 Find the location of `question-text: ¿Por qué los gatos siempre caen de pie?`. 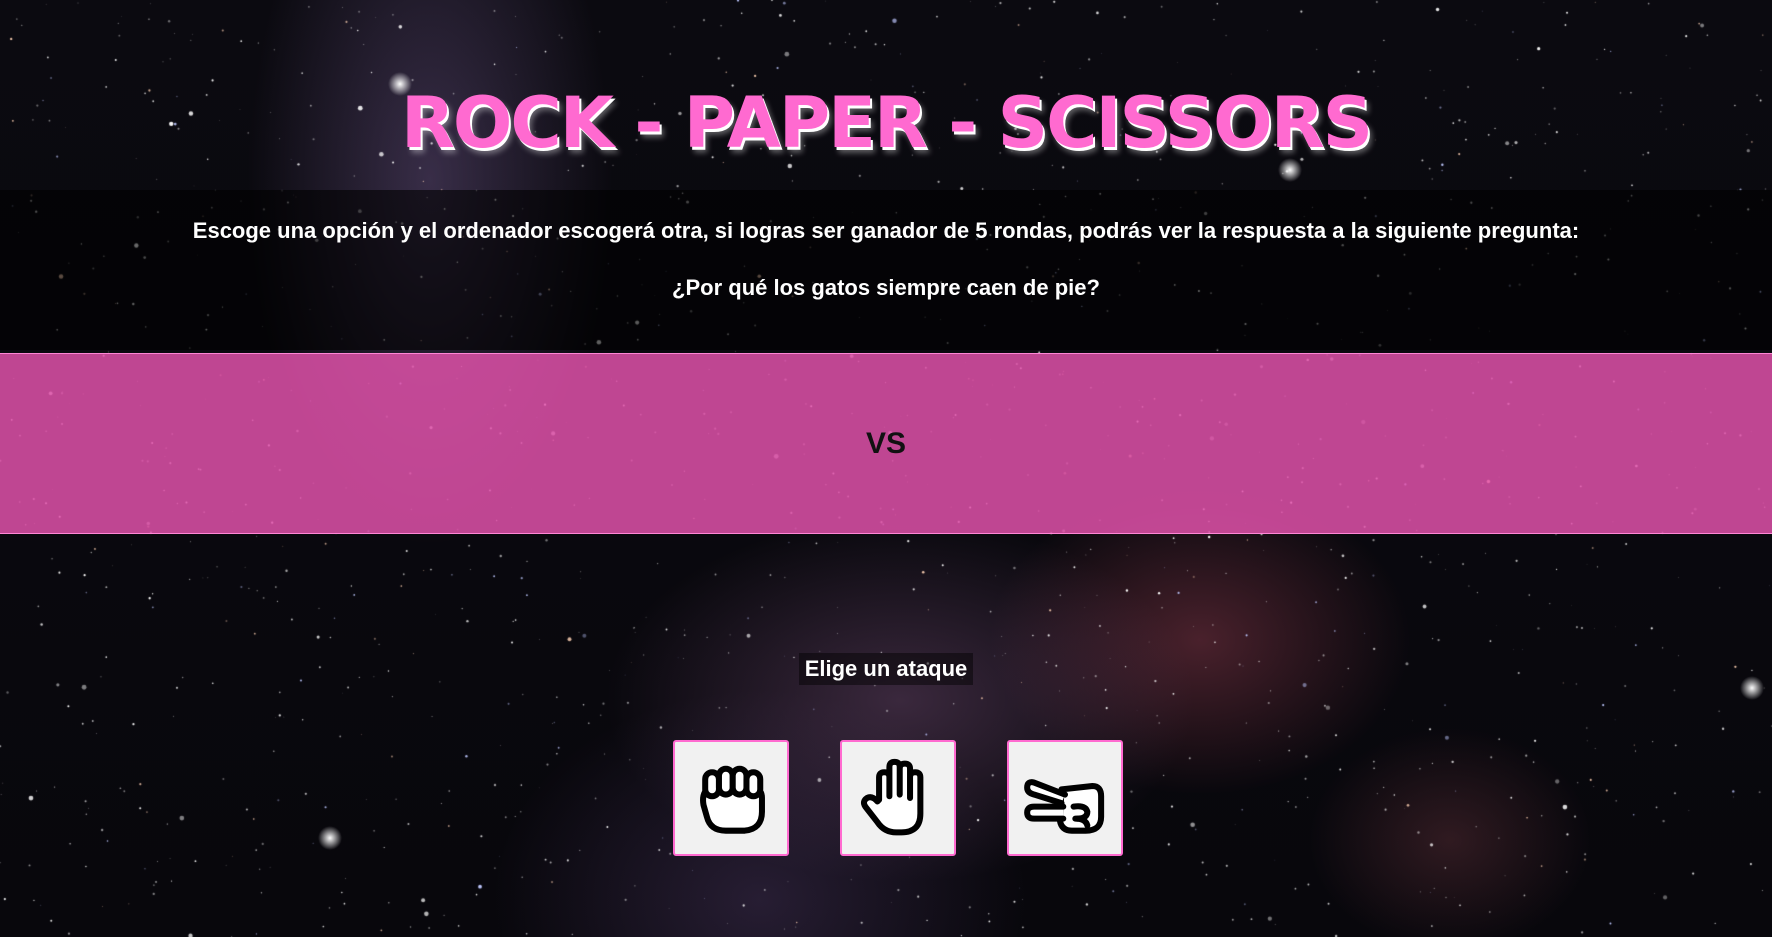

question-text: ¿Por qué los gatos siempre caen de pie? is located at coordinates (886, 287).